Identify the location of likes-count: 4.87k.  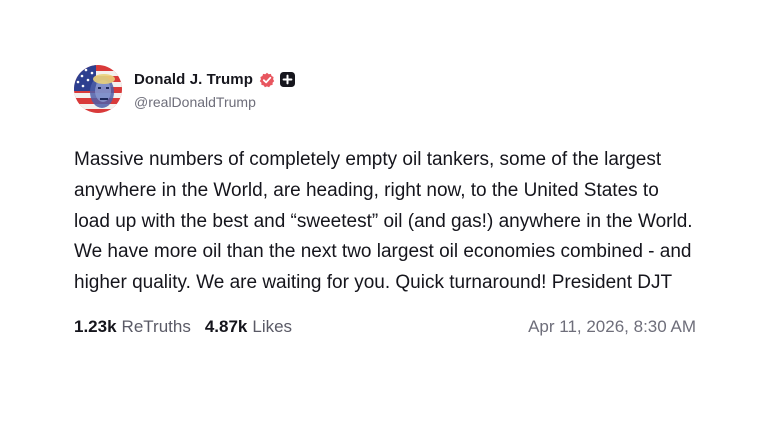
(226, 326).